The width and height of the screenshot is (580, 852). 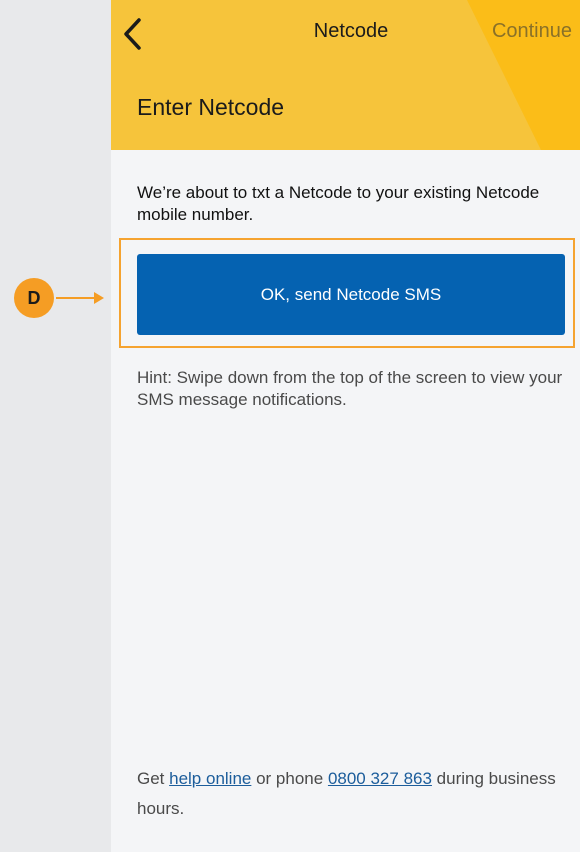 I want to click on nav-title: Netcode, so click(x=351, y=31).